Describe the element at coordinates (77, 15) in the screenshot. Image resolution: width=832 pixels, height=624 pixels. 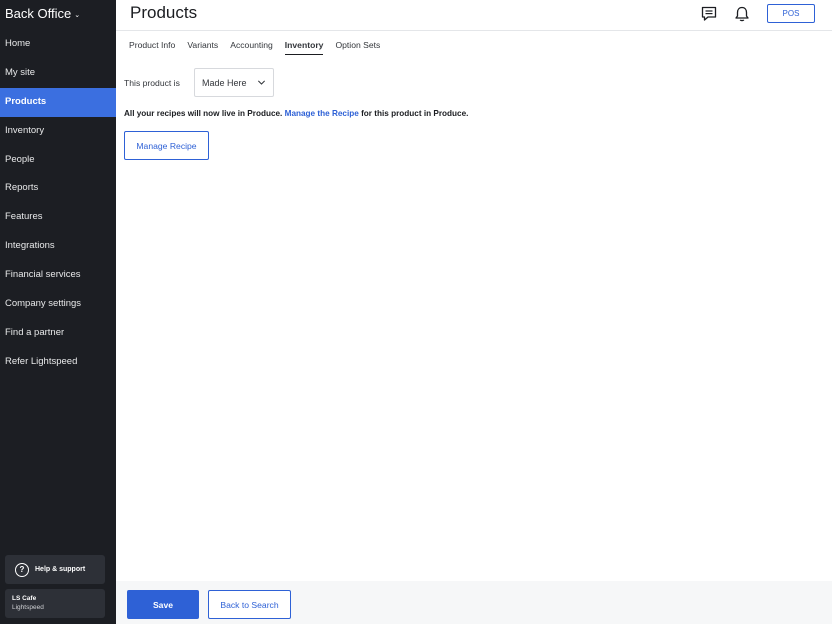
I see `chevron-down-icon: ⌄` at that location.